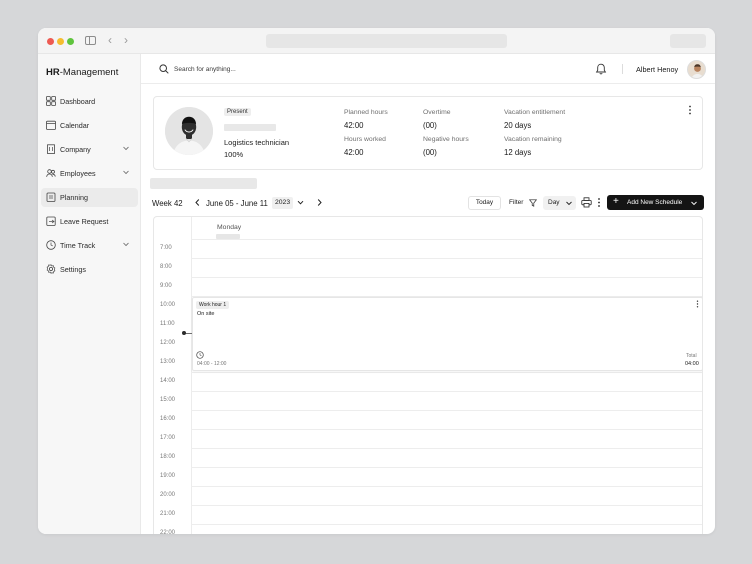 The width and height of the screenshot is (752, 564). I want to click on sidebar-item-settings: Settings, so click(89, 269).